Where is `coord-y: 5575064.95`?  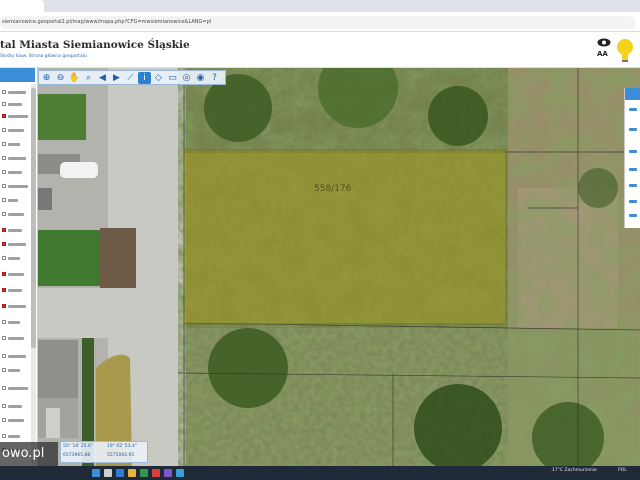 coord-y: 5575064.95 is located at coordinates (121, 455).